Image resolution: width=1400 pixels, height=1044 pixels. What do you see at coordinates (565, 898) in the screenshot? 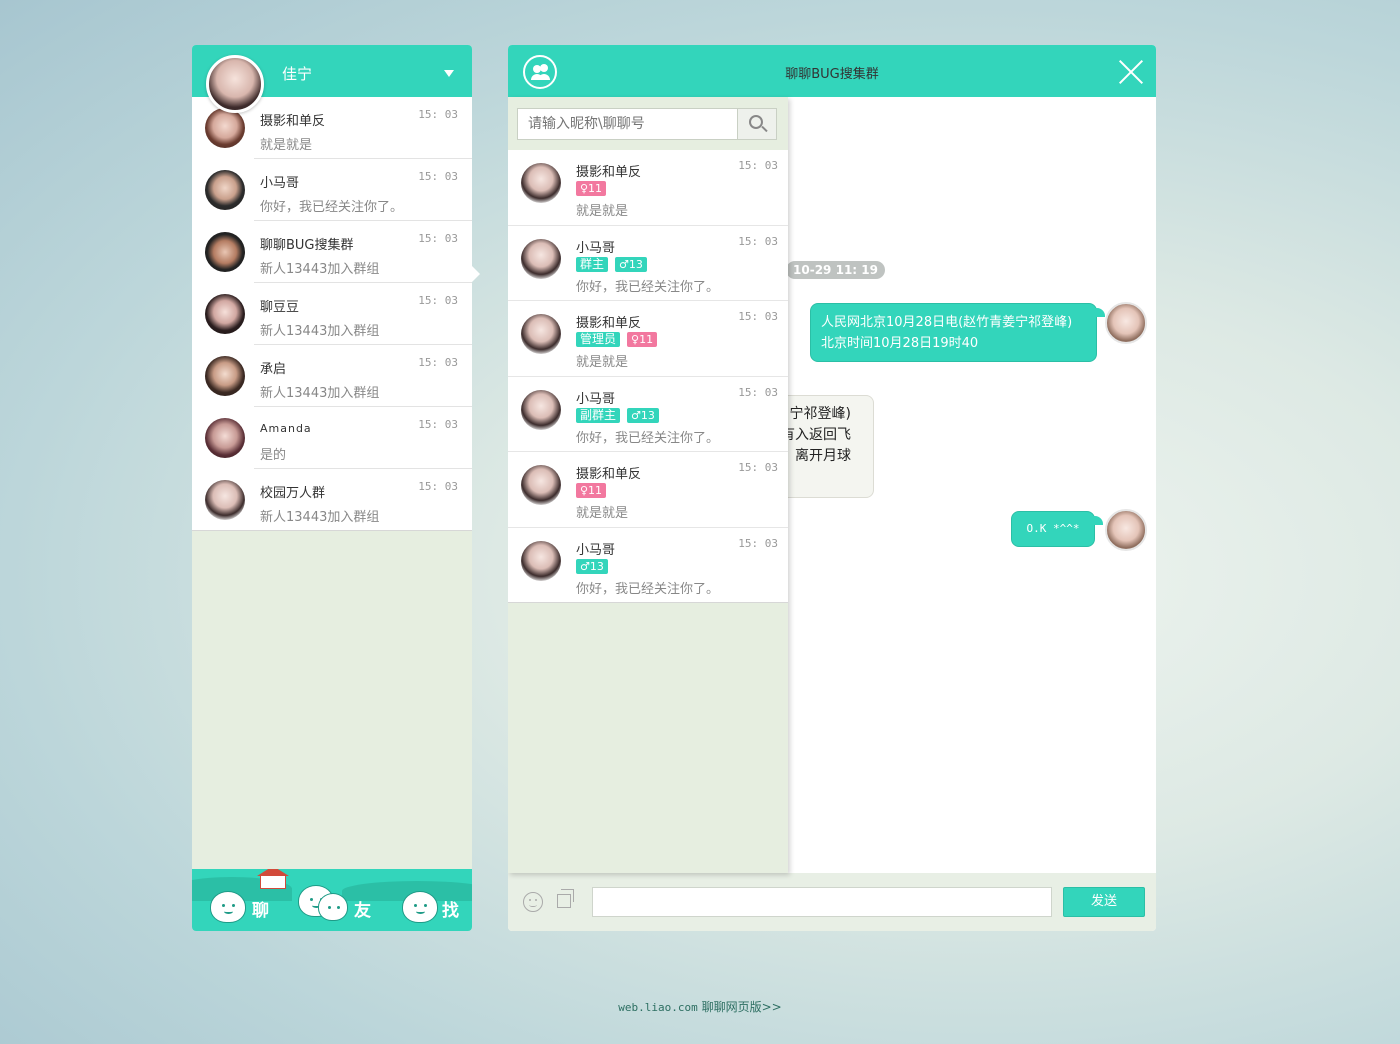
I see `screenshot-icon` at bounding box center [565, 898].